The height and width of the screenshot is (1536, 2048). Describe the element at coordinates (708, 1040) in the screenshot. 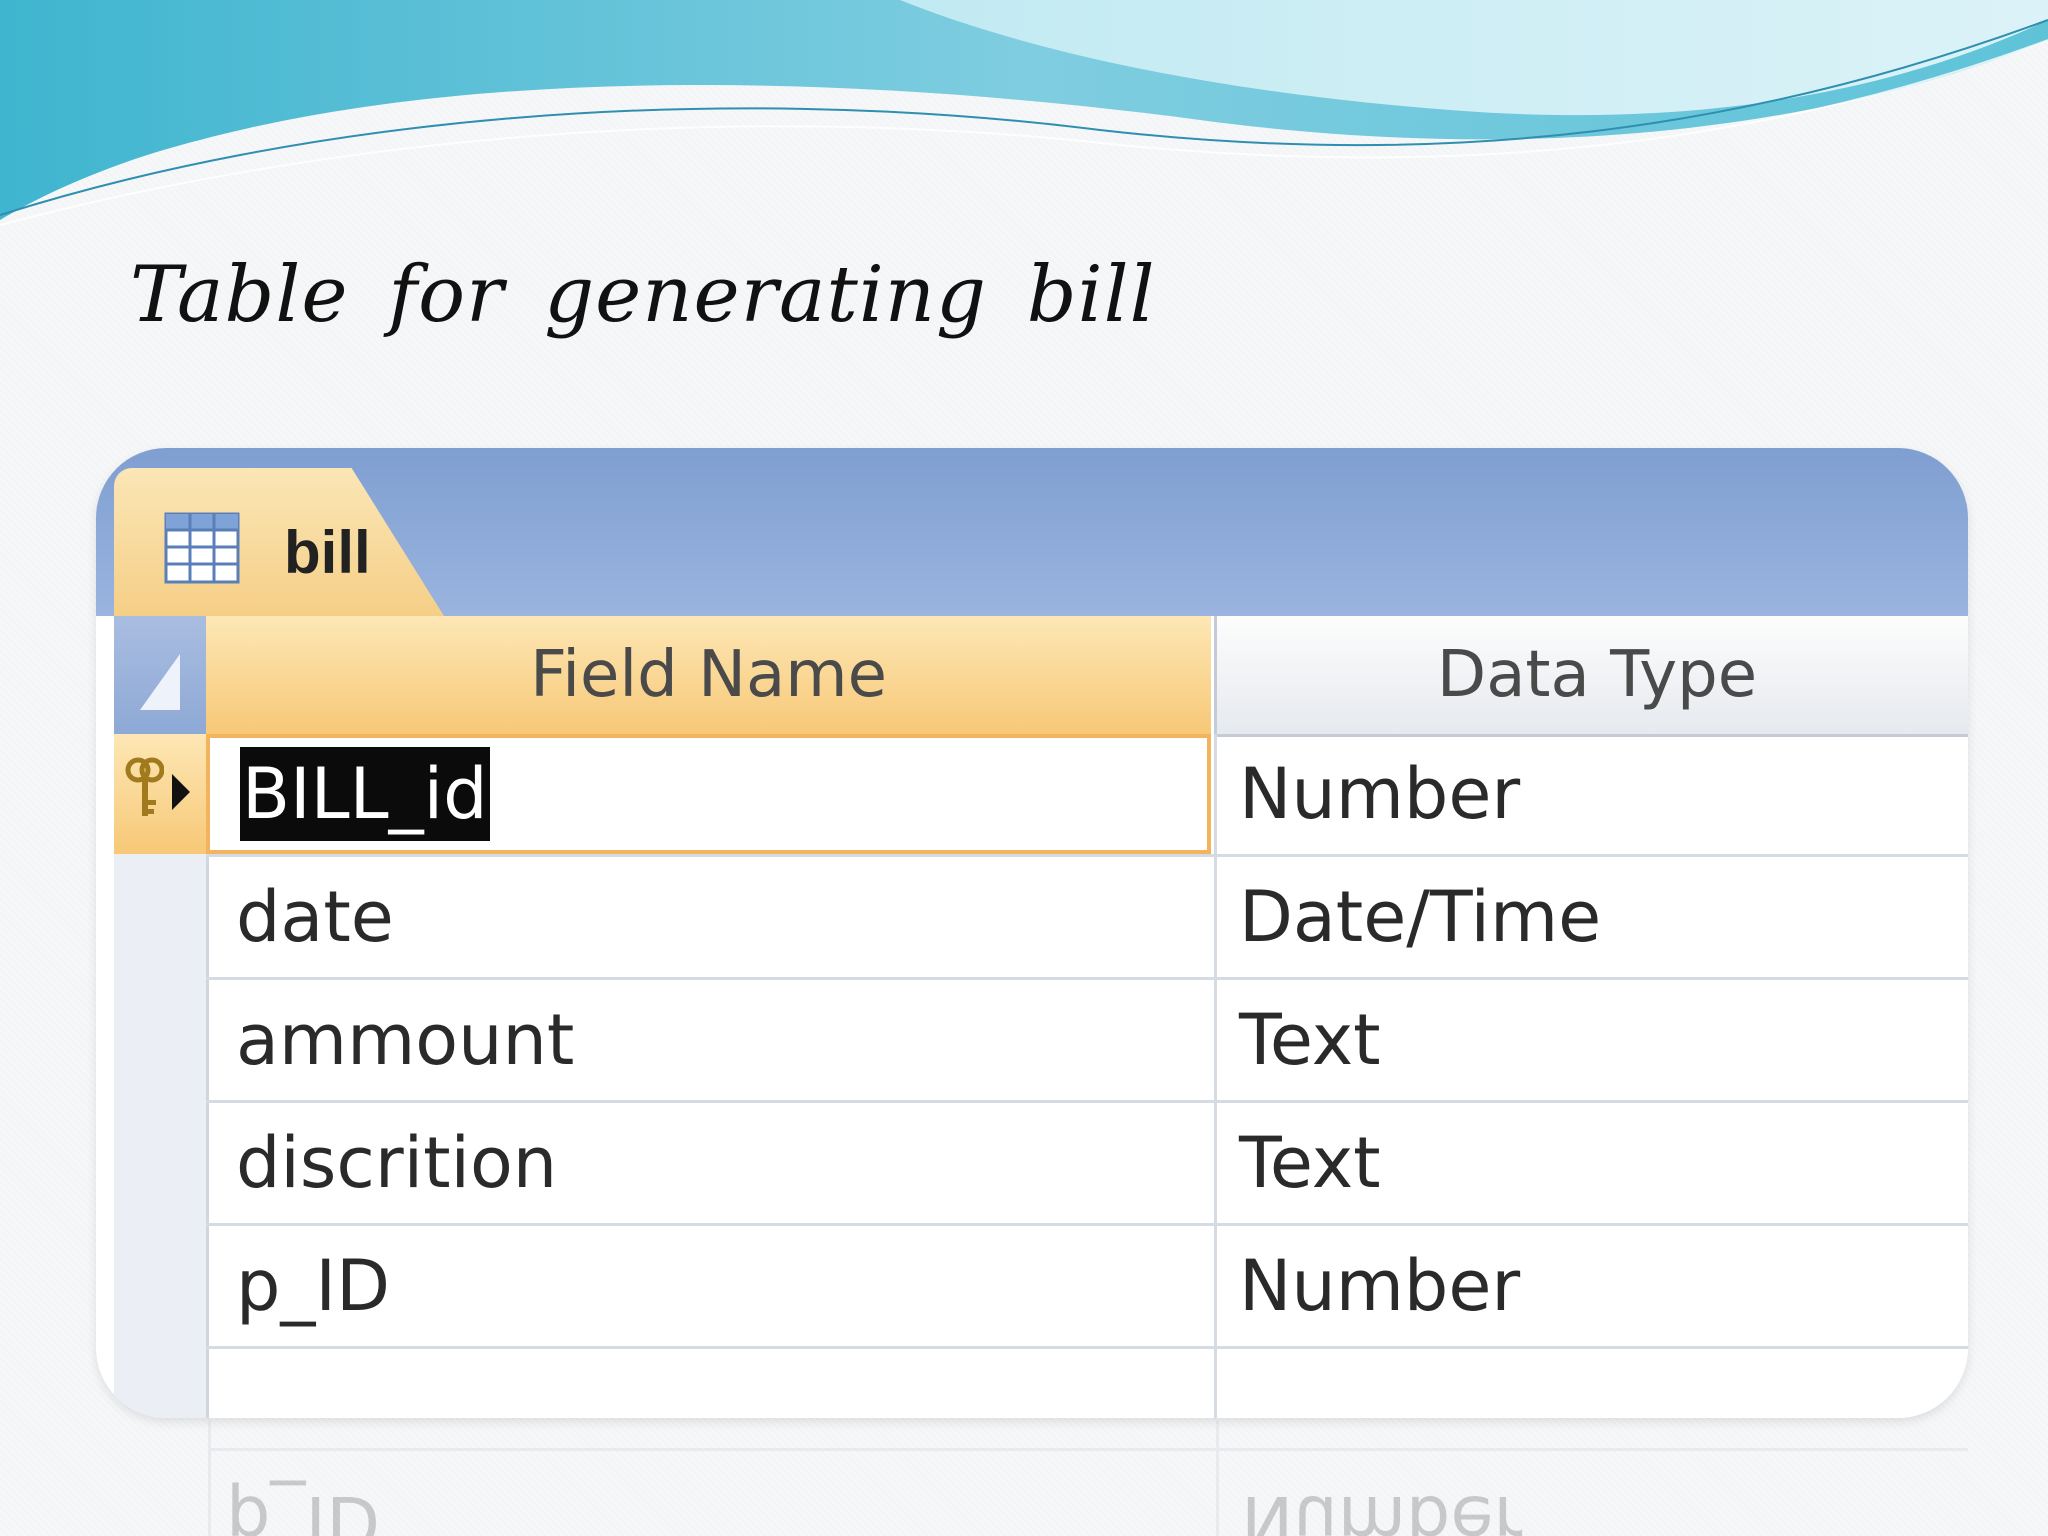

I see `field-name-cell: ammount` at that location.